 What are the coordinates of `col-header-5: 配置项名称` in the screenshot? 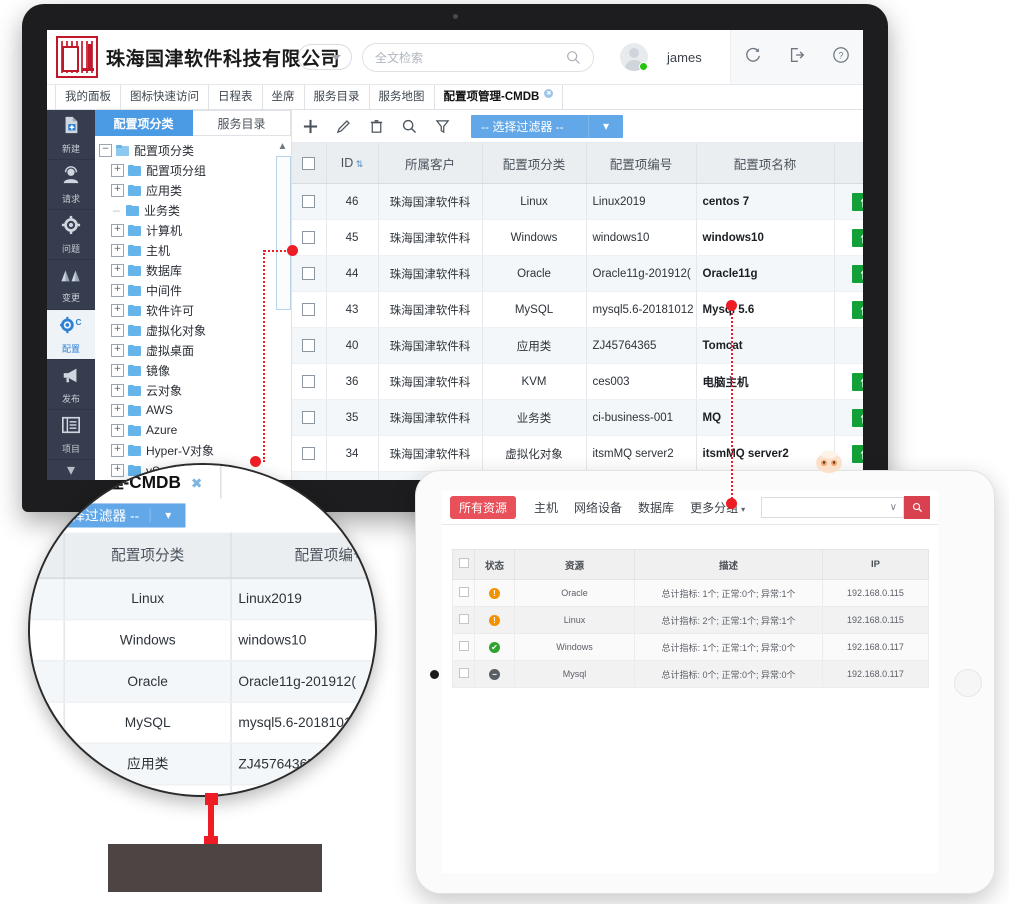 It's located at (765, 163).